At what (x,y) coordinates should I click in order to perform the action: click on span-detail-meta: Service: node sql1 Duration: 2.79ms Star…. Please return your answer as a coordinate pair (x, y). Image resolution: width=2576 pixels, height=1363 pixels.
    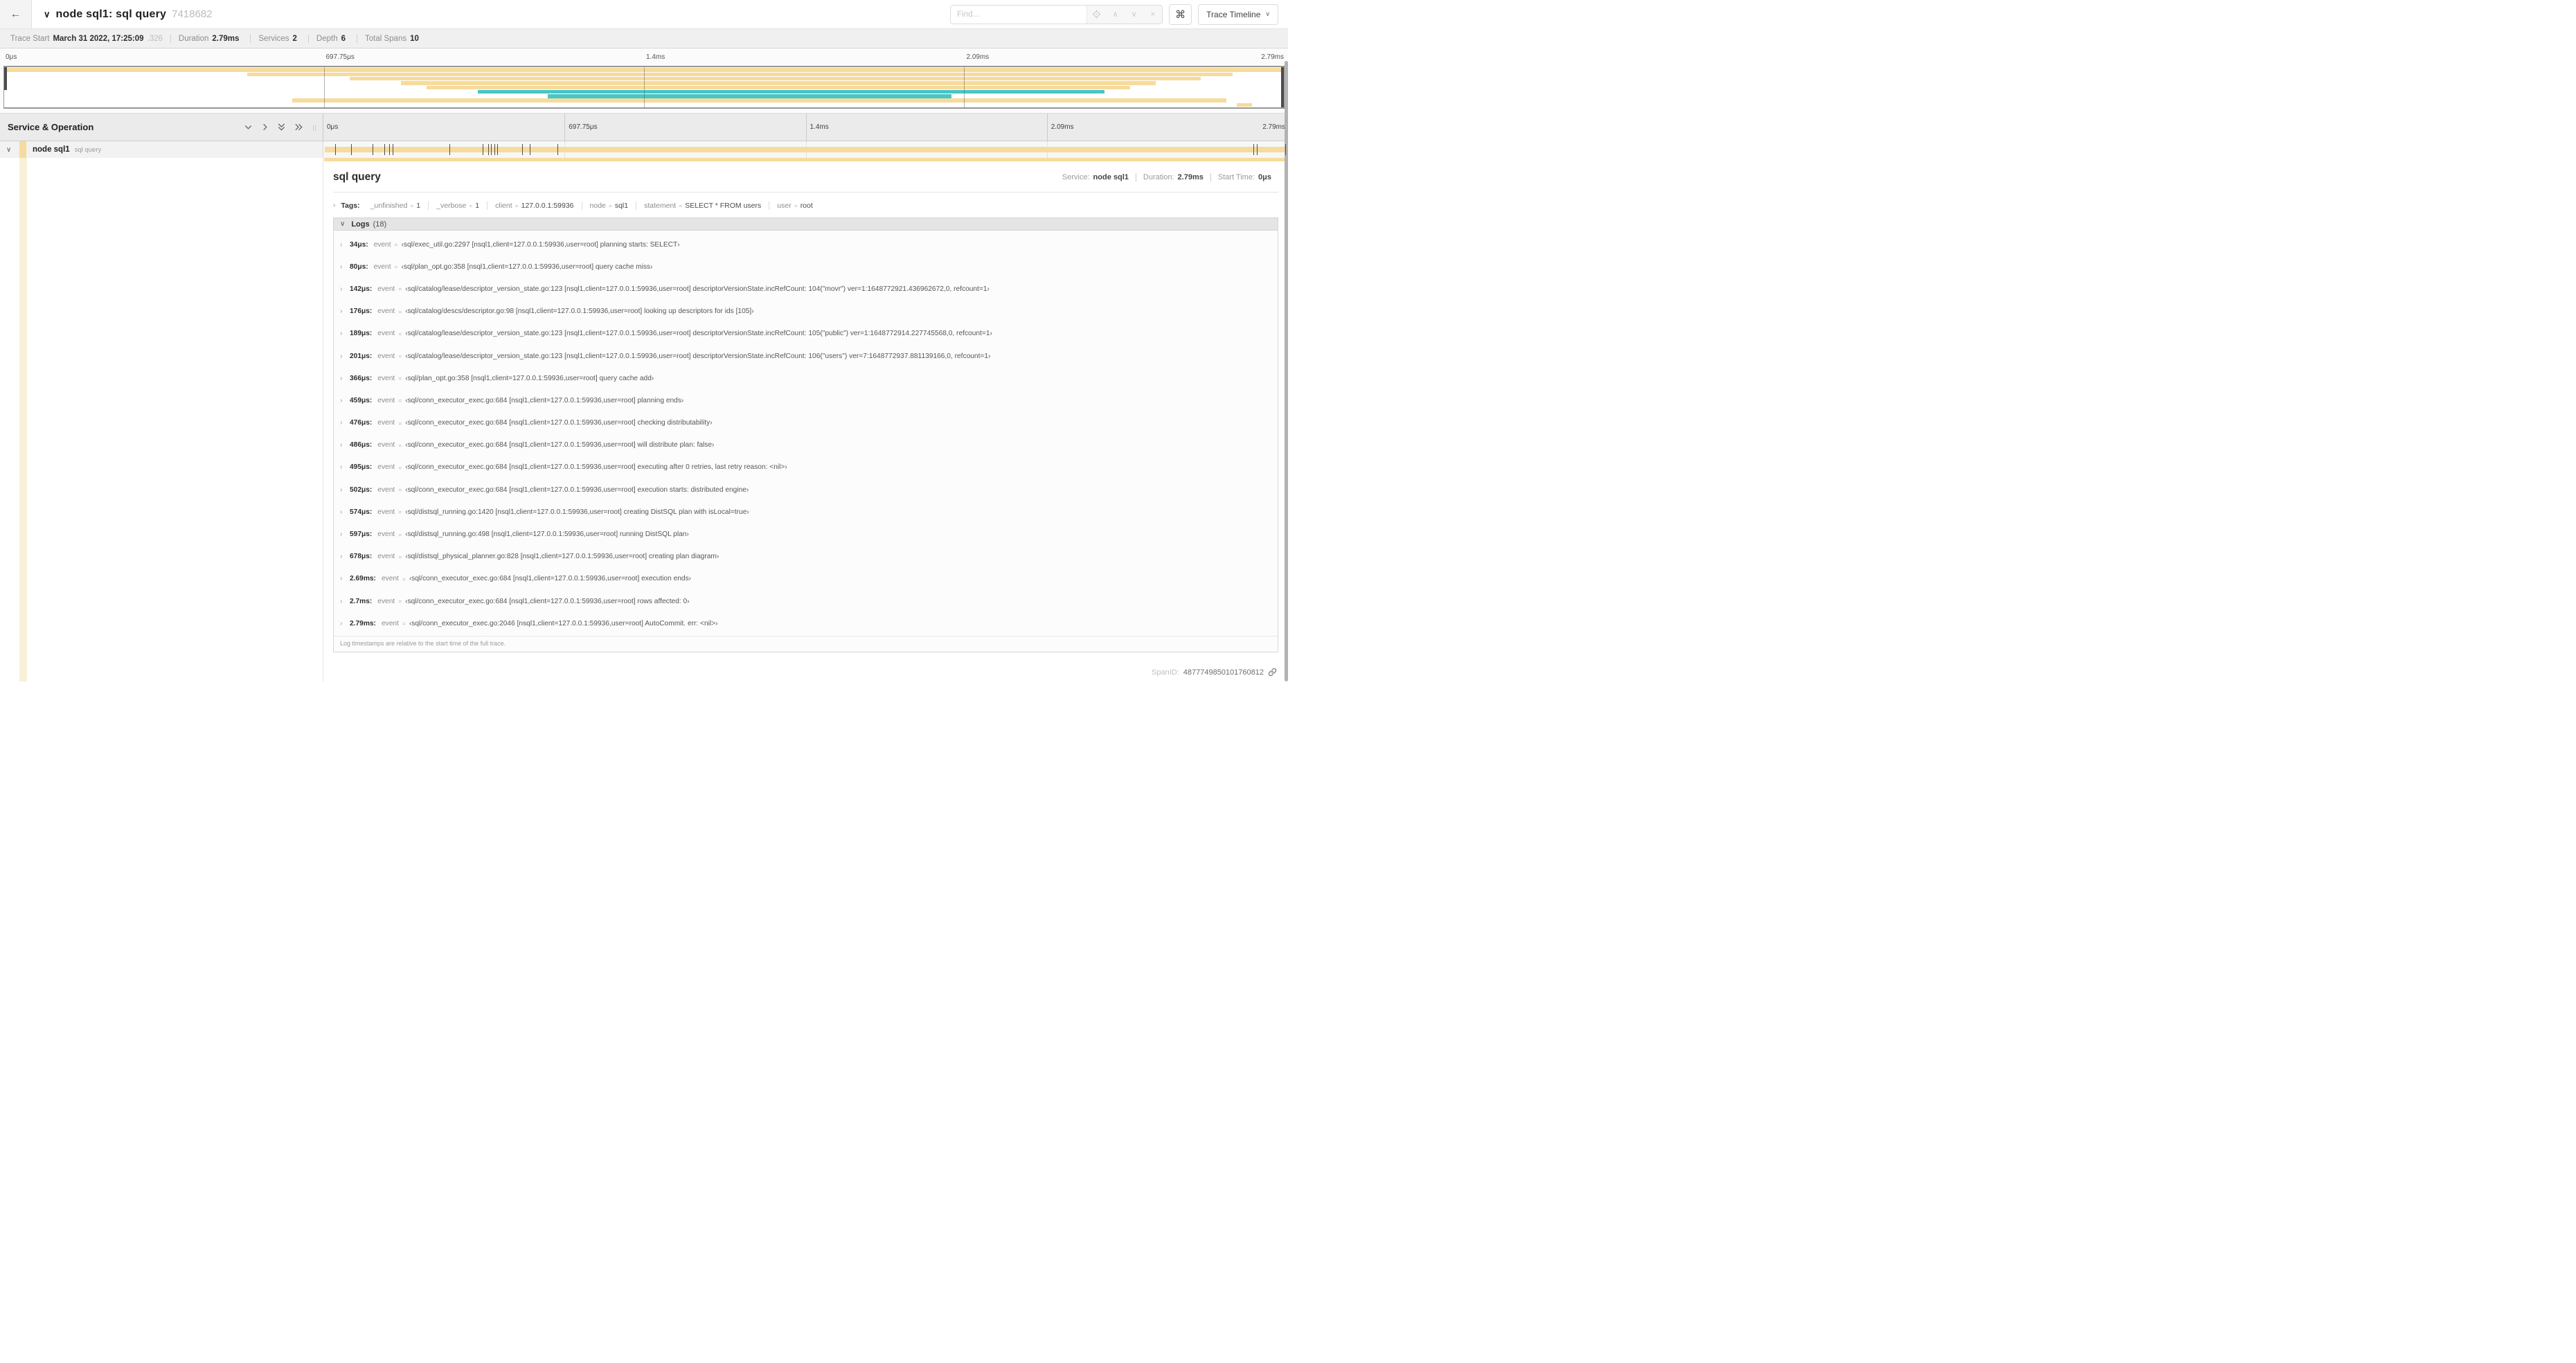
    Looking at the image, I should click on (1166, 177).